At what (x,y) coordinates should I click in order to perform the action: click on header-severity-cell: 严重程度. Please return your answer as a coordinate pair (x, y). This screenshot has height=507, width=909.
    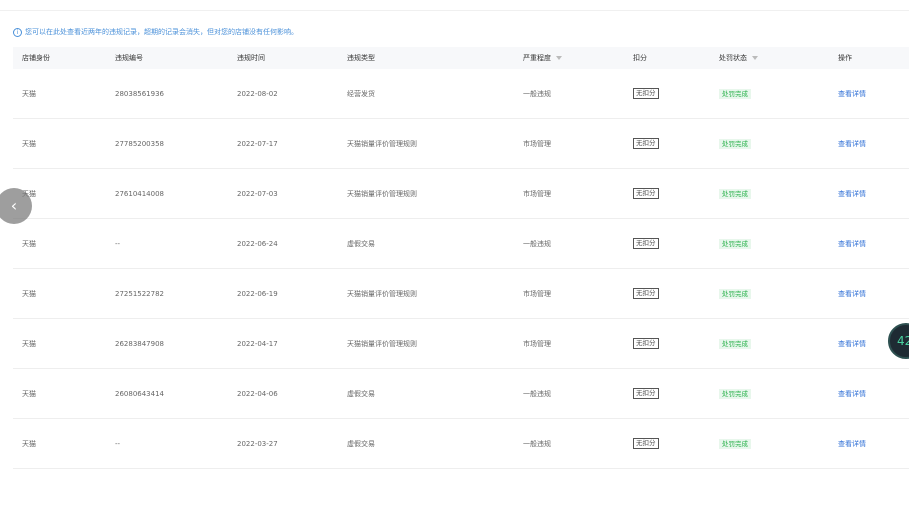
    Looking at the image, I should click on (578, 58).